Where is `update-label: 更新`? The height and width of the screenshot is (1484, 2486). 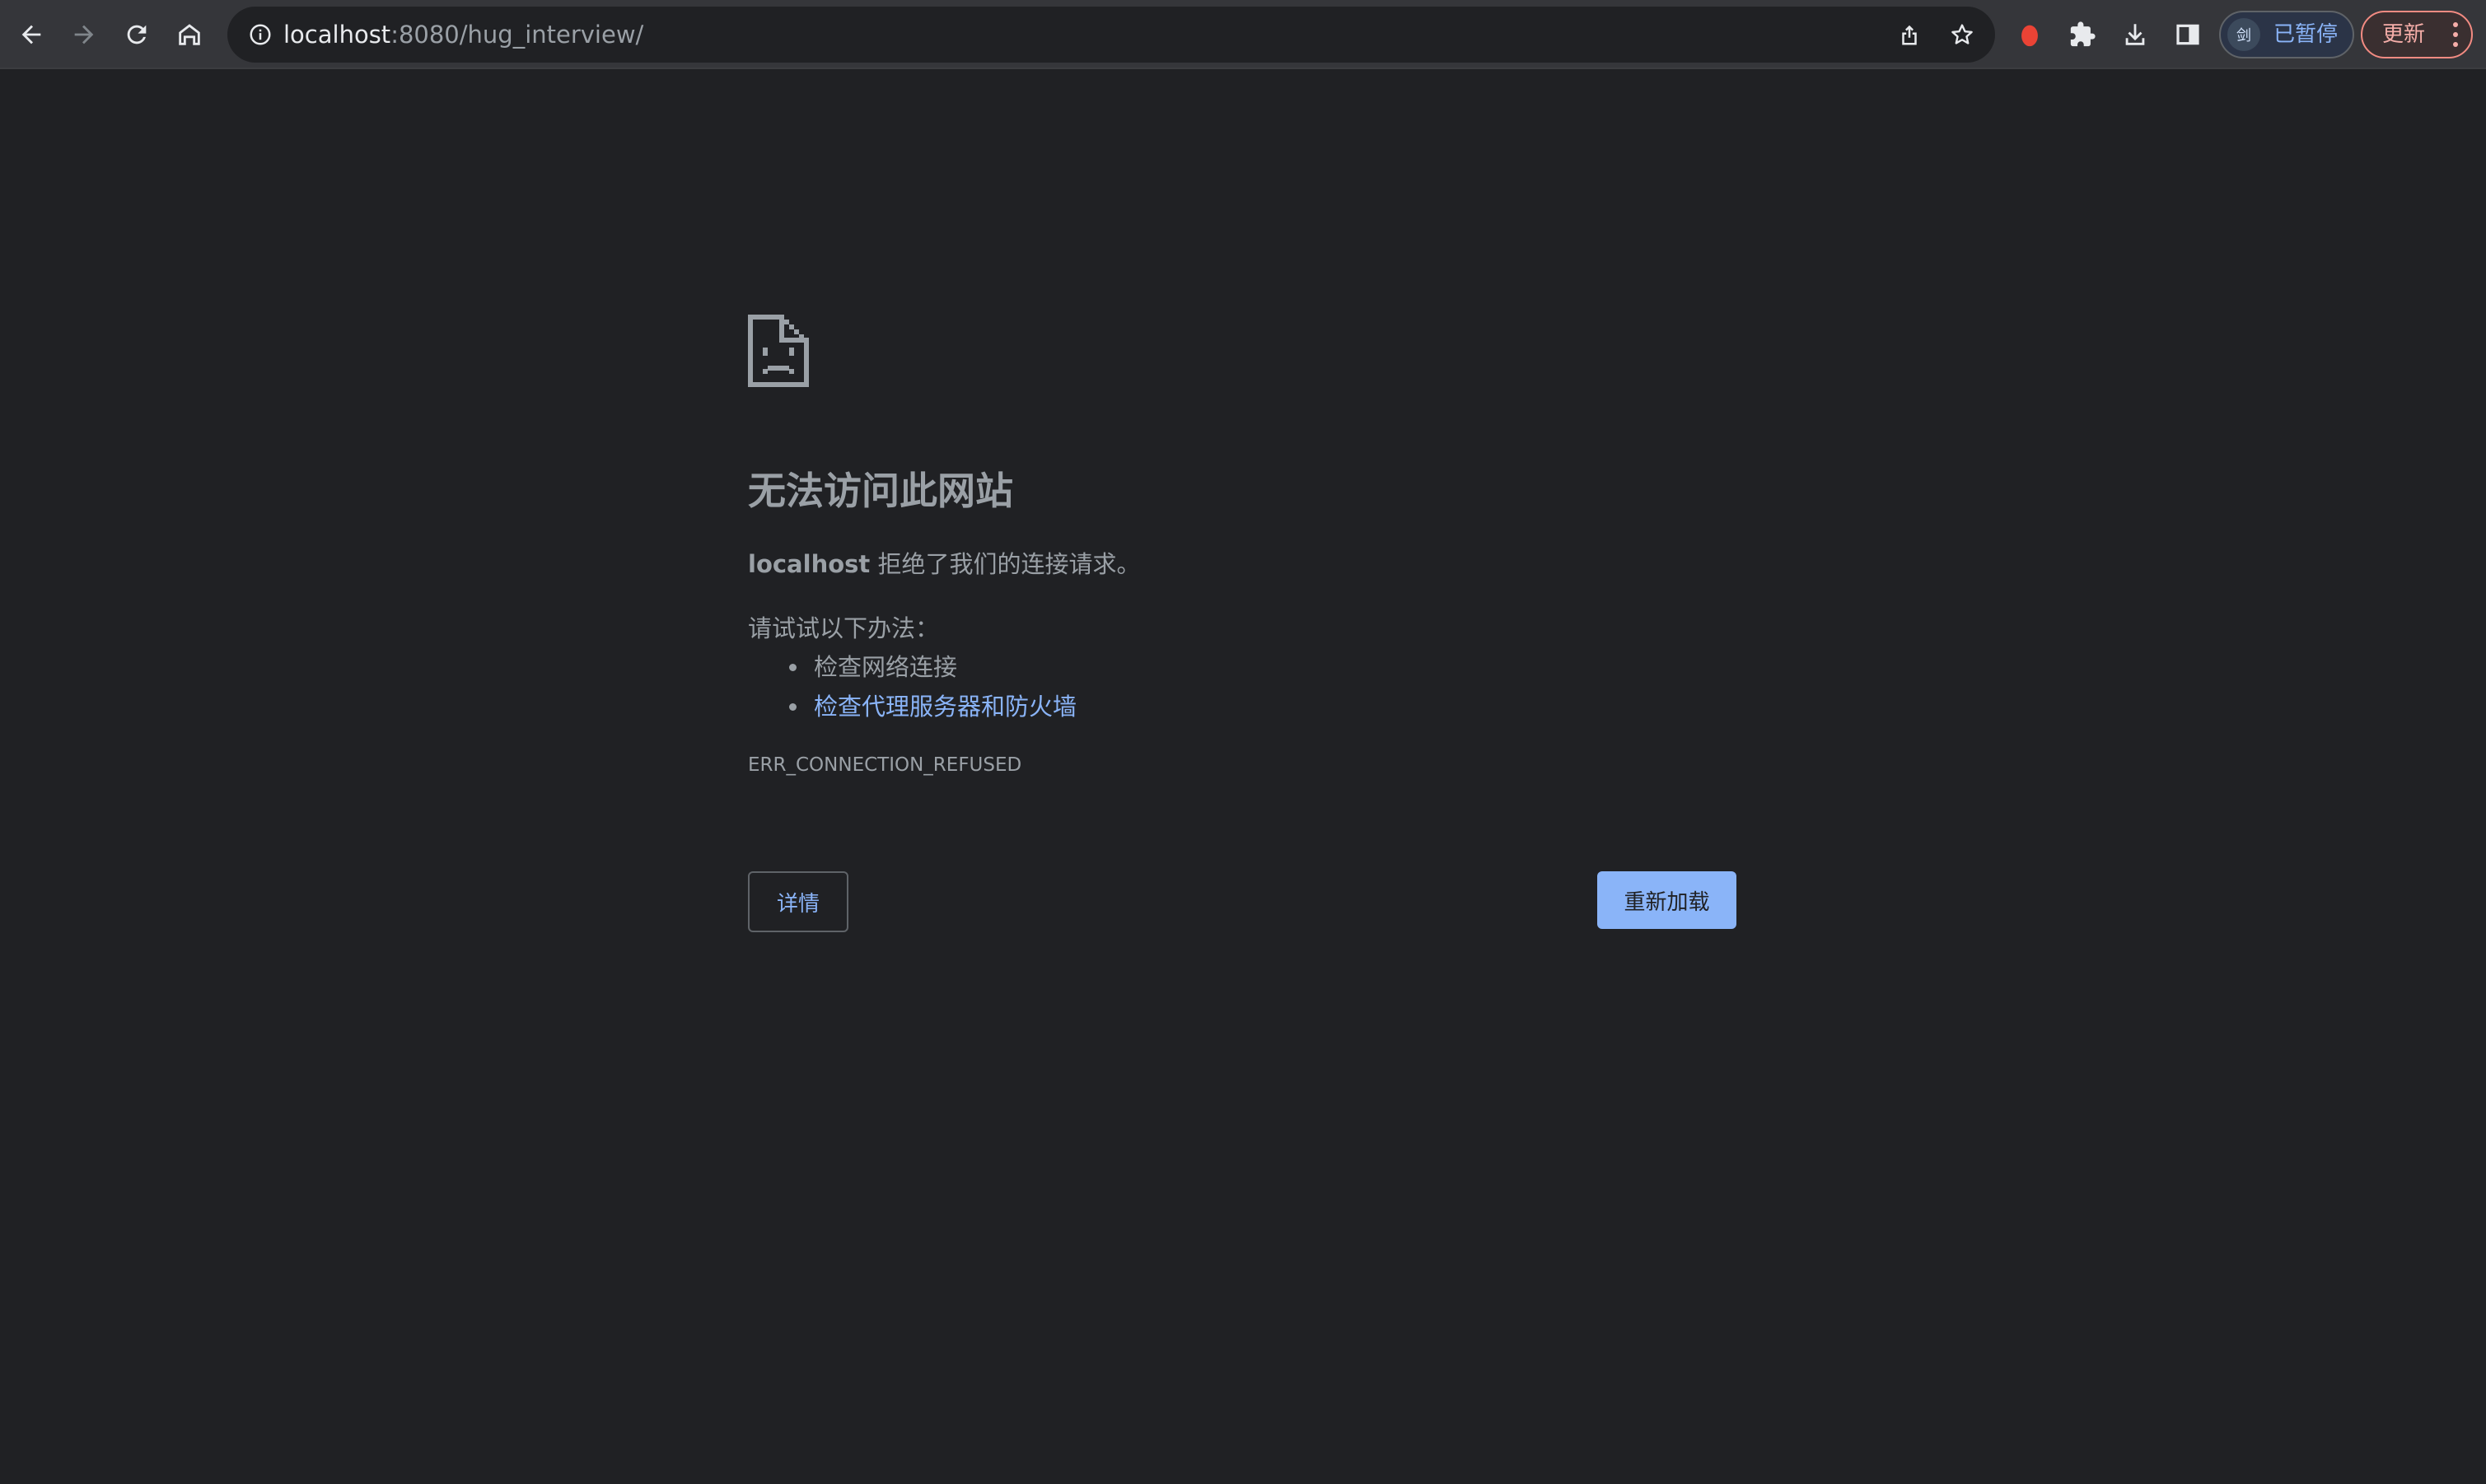 update-label: 更新 is located at coordinates (2404, 34).